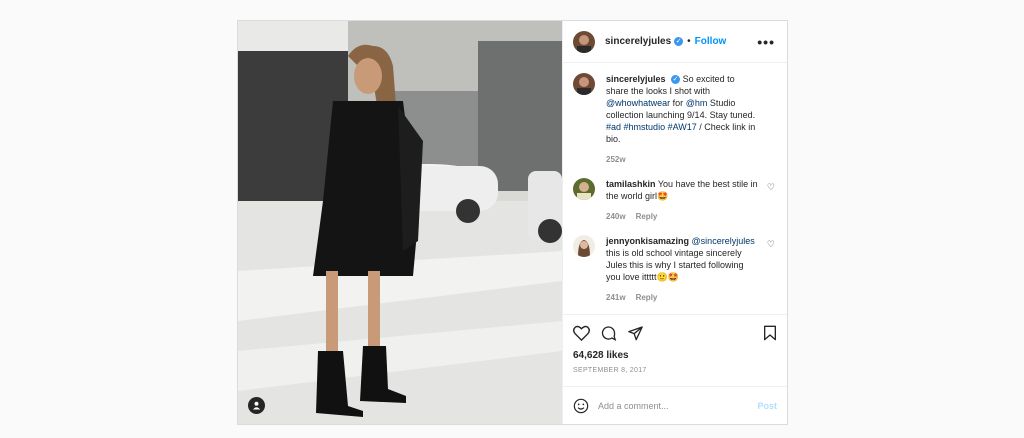  Describe the element at coordinates (638, 41) in the screenshot. I see `post-username: sincerelyjules` at that location.